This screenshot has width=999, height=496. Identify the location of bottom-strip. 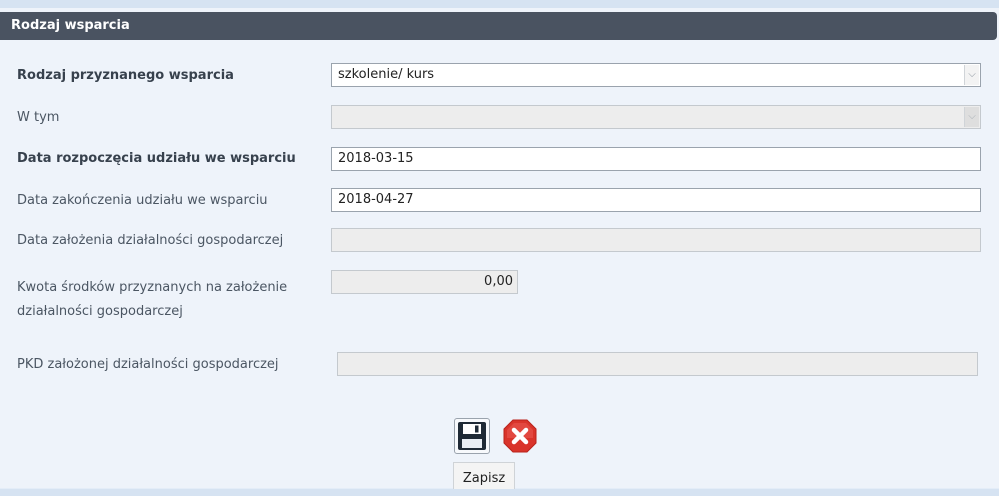
(499, 492).